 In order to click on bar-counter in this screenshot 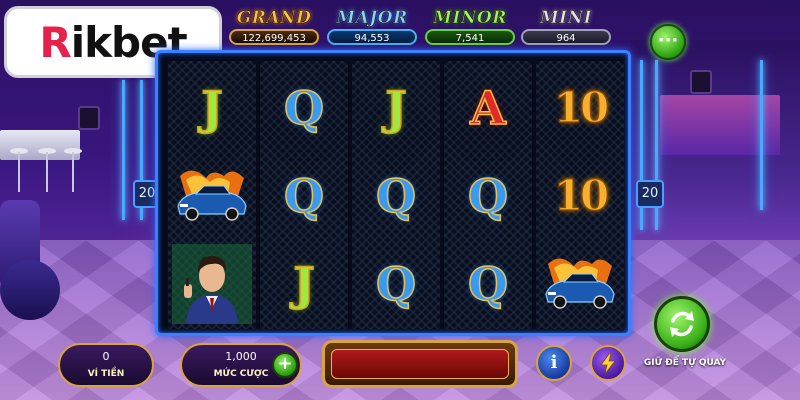, I will do `click(40, 145)`.